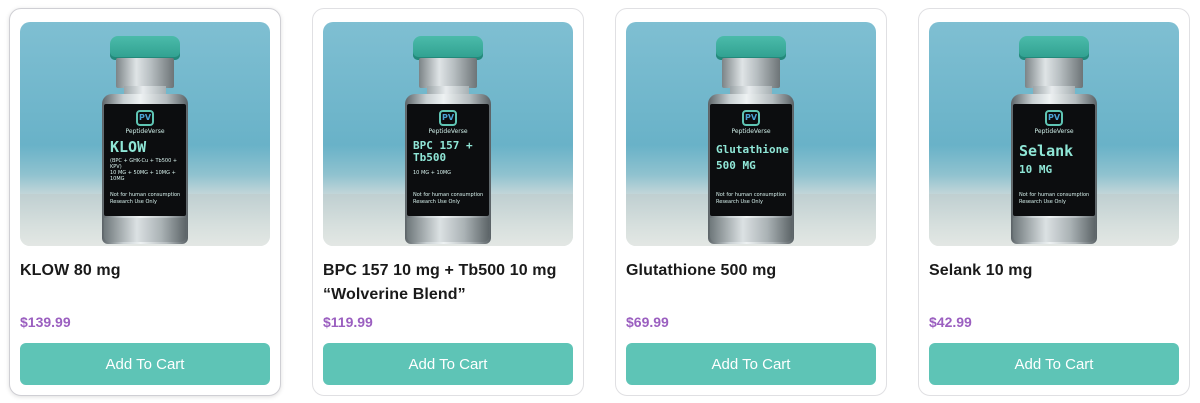  What do you see at coordinates (1036, 169) in the screenshot?
I see `vial-dose: 10 MG` at bounding box center [1036, 169].